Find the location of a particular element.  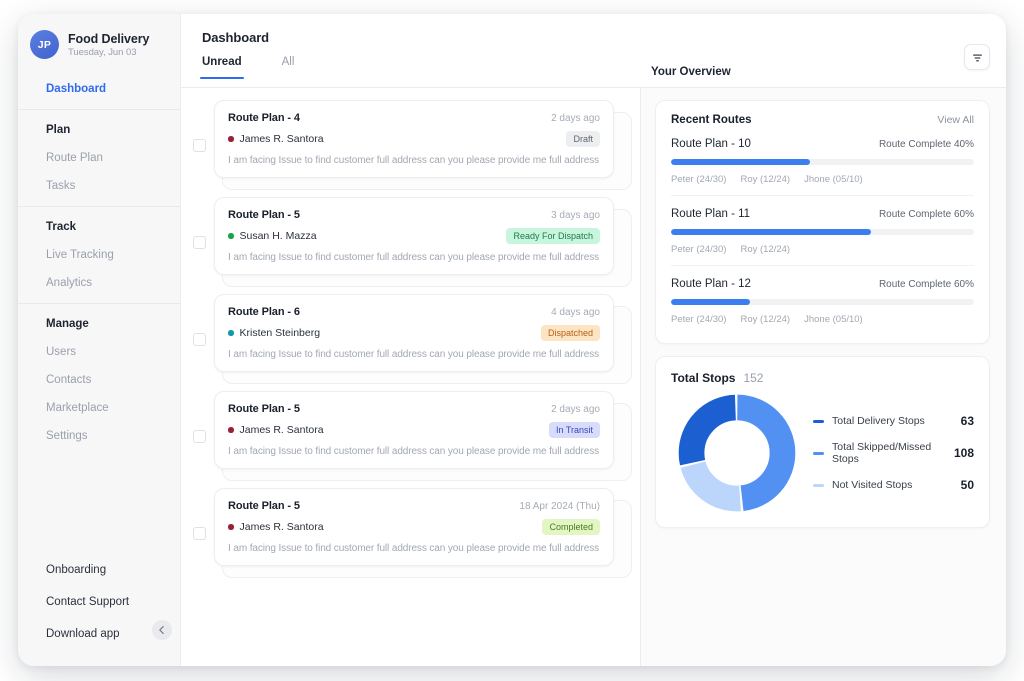

driver-label: Peter (24/30) is located at coordinates (699, 319).